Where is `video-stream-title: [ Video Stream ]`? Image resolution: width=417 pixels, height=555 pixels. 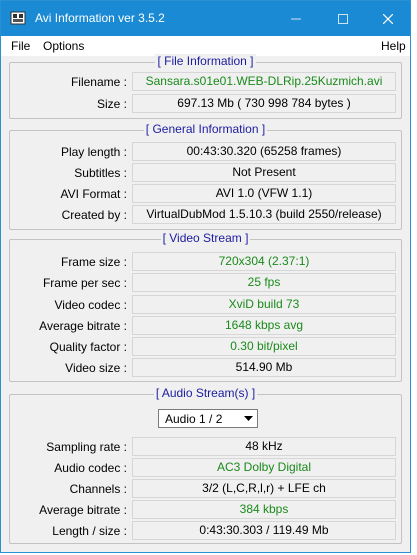 video-stream-title: [ Video Stream ] is located at coordinates (205, 238).